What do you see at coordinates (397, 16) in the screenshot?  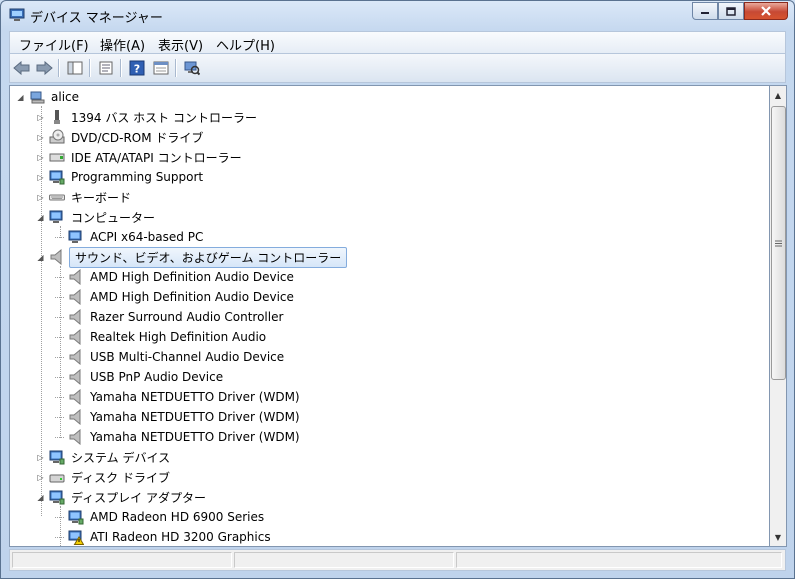 I see `title-bar: デバイス マネージャー` at bounding box center [397, 16].